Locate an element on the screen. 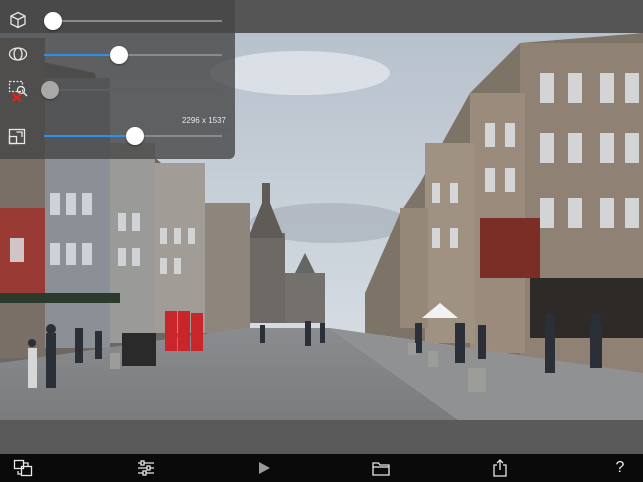 This screenshot has height=482, width=643. folder-icon is located at coordinates (381, 468).